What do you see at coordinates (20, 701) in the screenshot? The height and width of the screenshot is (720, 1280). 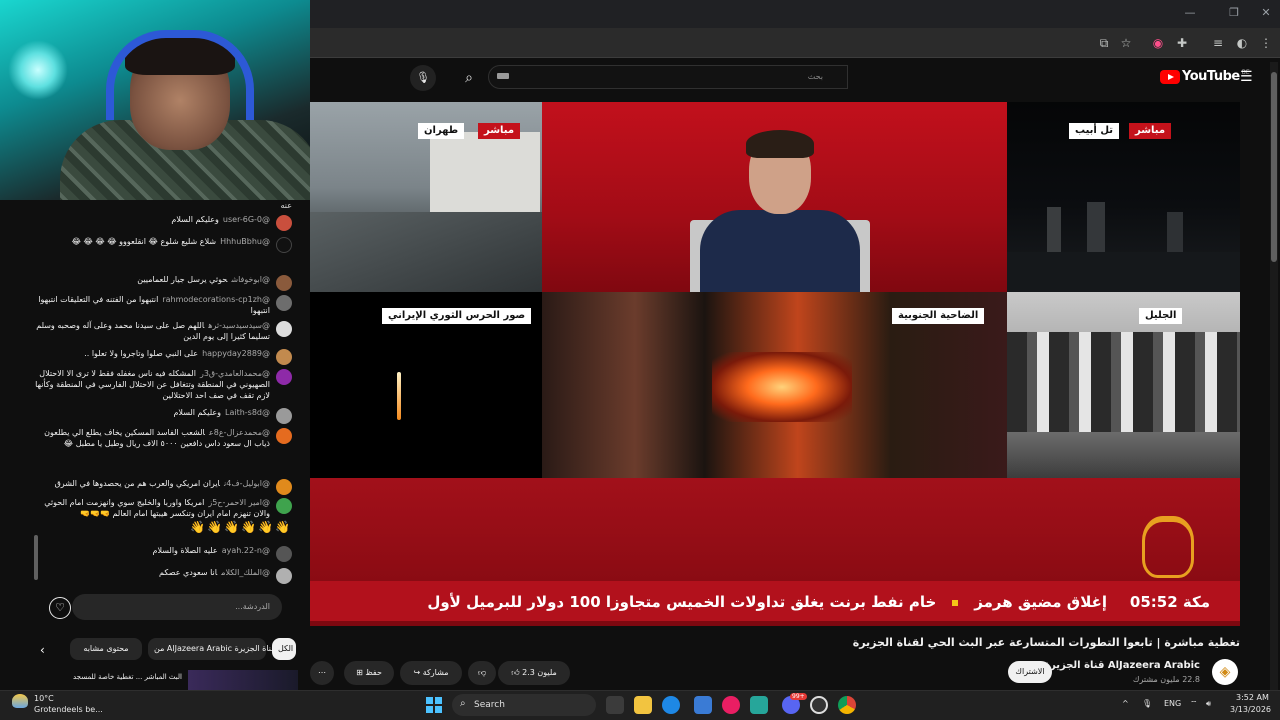 I see `weather-icon` at bounding box center [20, 701].